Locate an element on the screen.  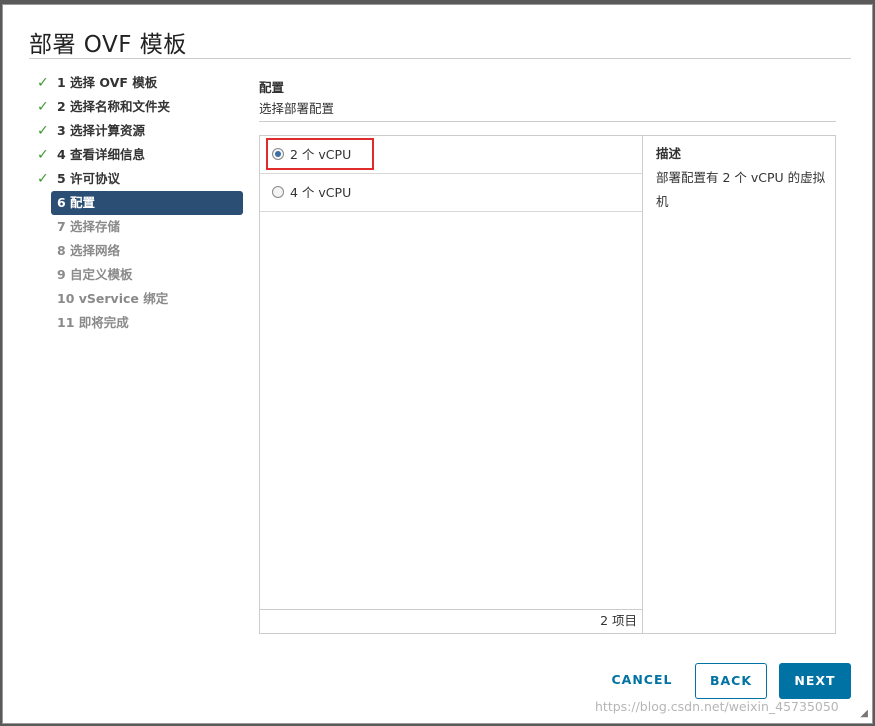
step-2: ✓ 2 选择名称和文件夹 is located at coordinates (138, 107).